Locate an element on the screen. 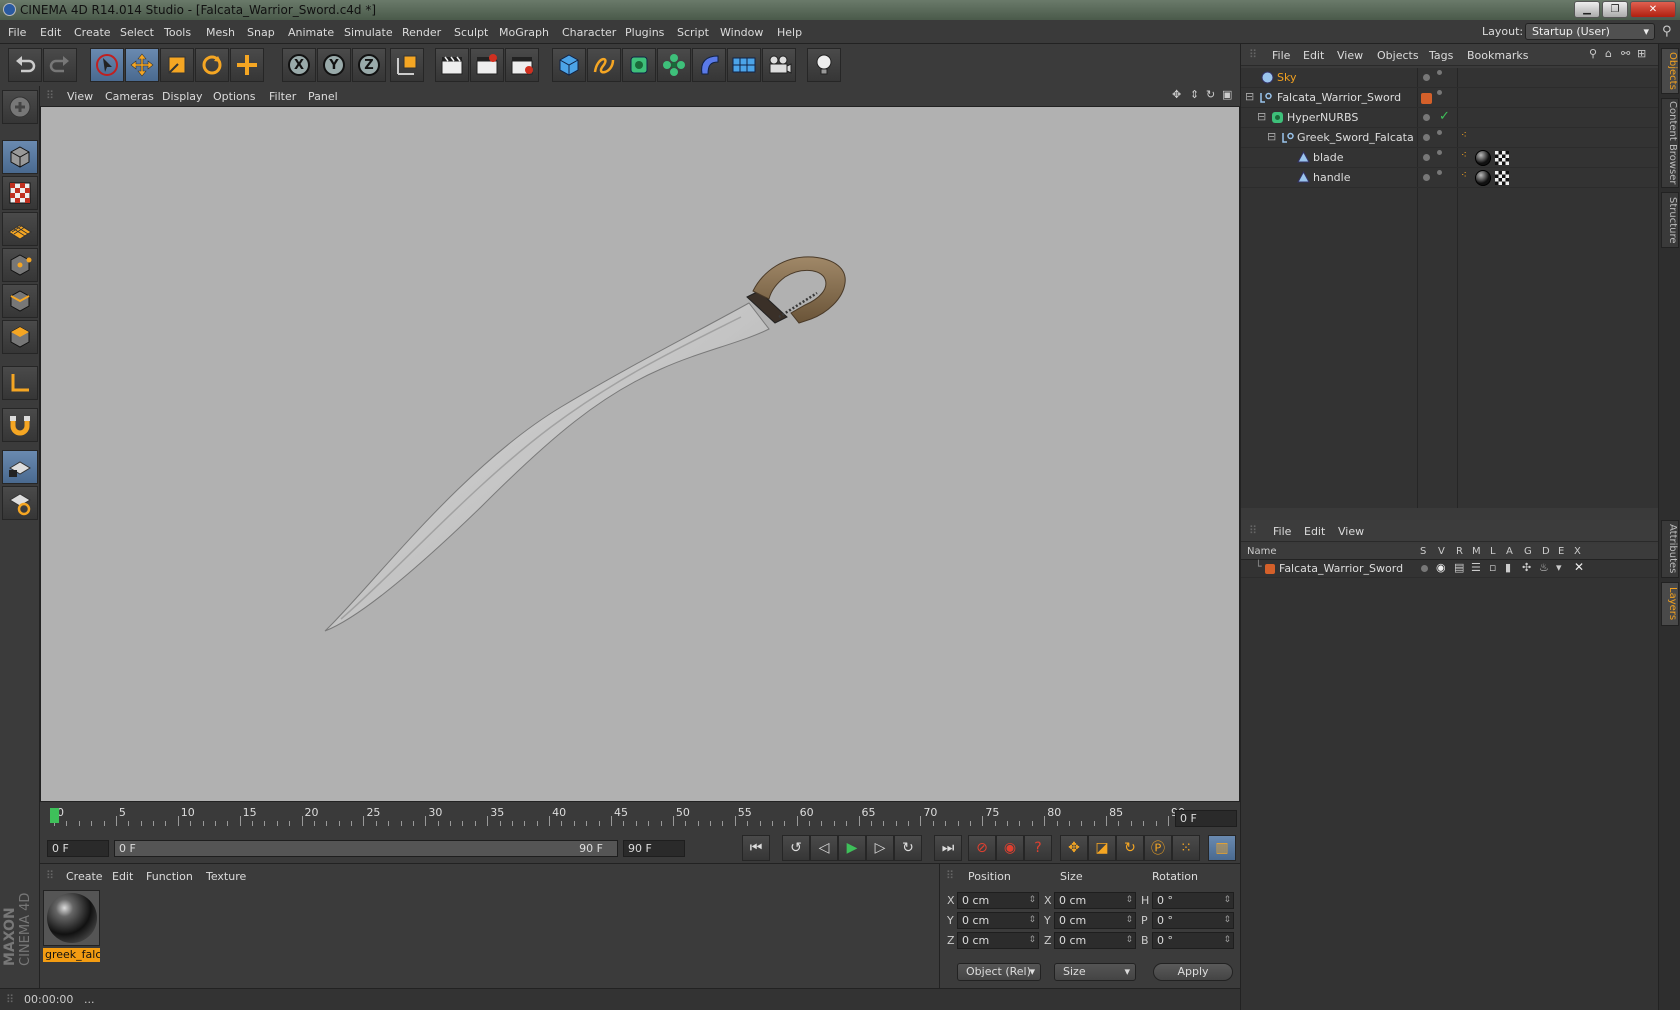 The width and height of the screenshot is (1680, 1010). viewport-menu-view: View is located at coordinates (80, 96).